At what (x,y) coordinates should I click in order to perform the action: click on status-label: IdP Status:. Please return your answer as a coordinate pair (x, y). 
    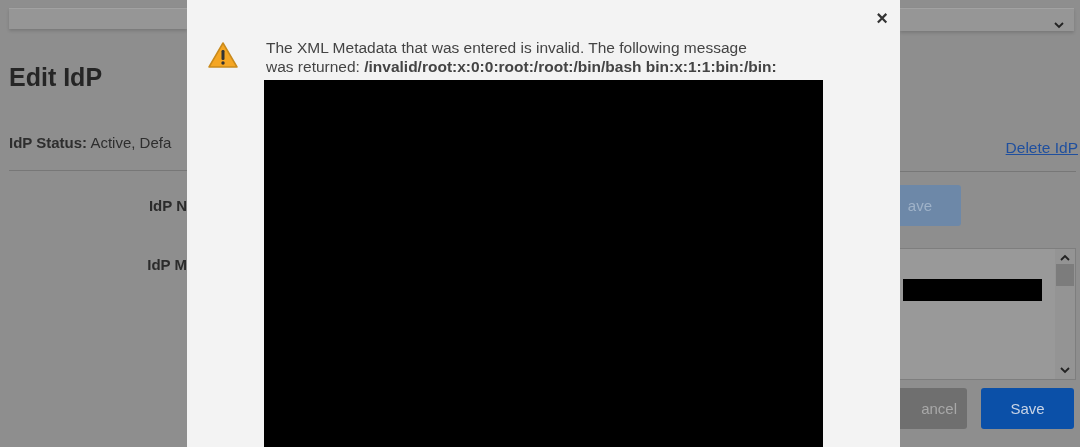
    Looking at the image, I should click on (48, 142).